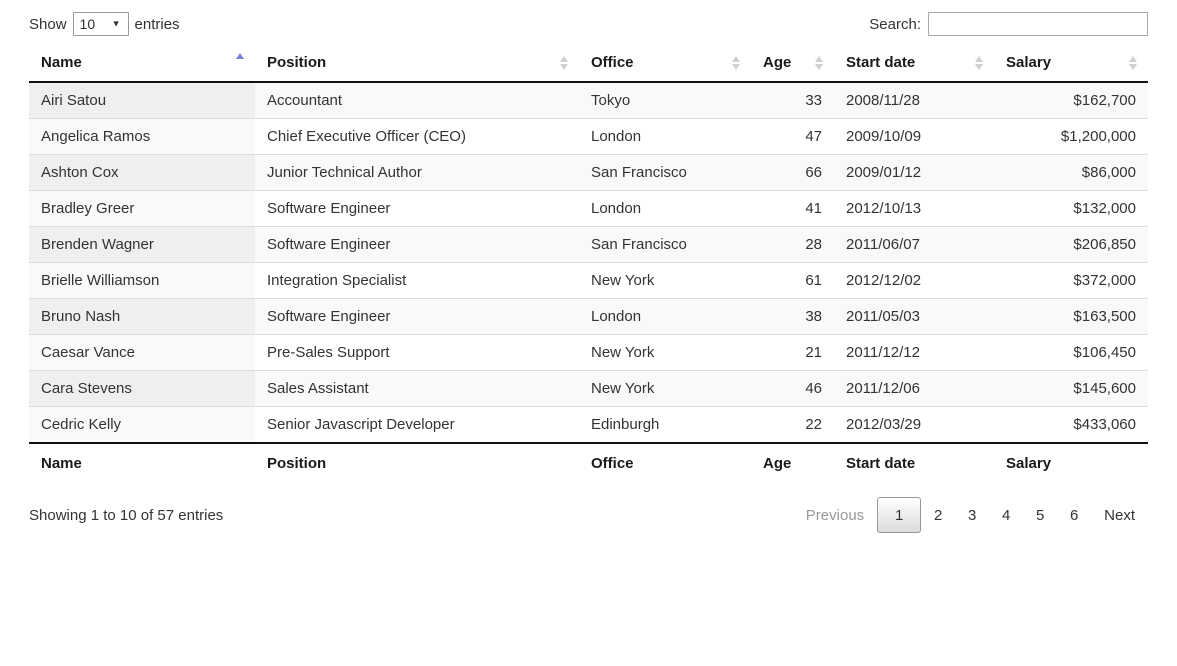  What do you see at coordinates (142, 316) in the screenshot?
I see `cell-name: Bruno Nash` at bounding box center [142, 316].